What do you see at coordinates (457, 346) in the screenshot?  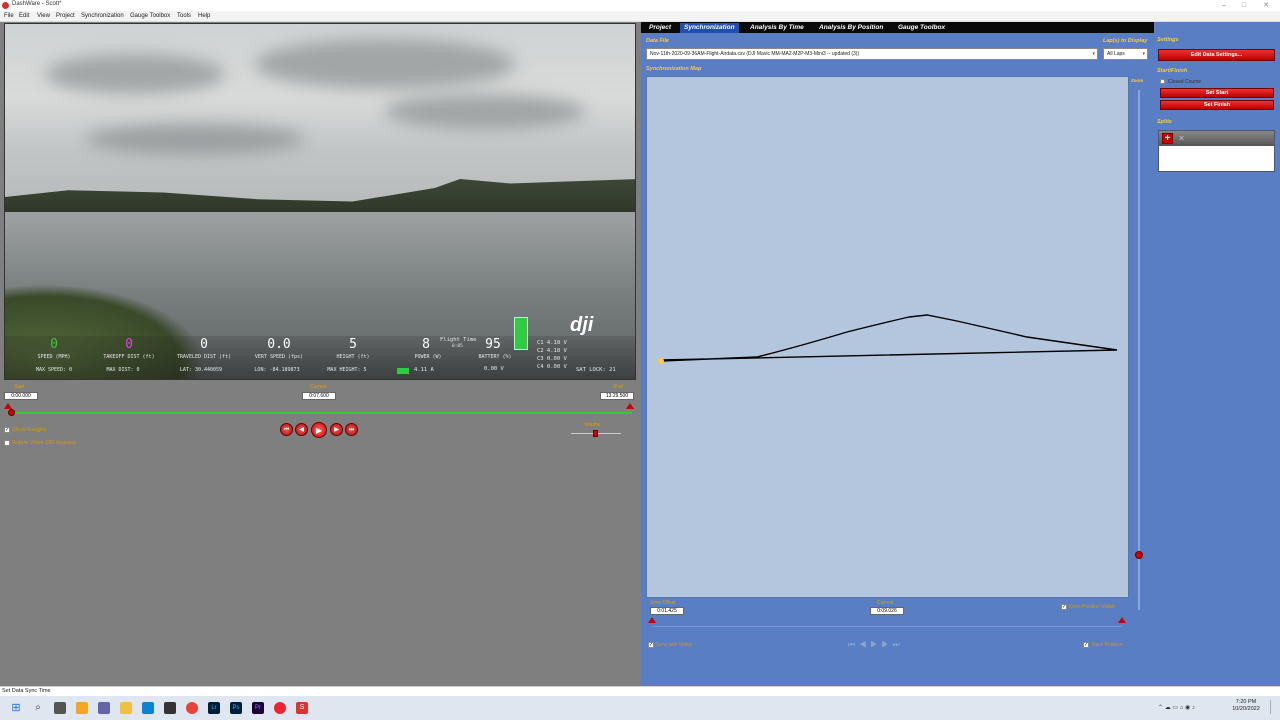 I see `osd-flight-time-value: 0:05` at bounding box center [457, 346].